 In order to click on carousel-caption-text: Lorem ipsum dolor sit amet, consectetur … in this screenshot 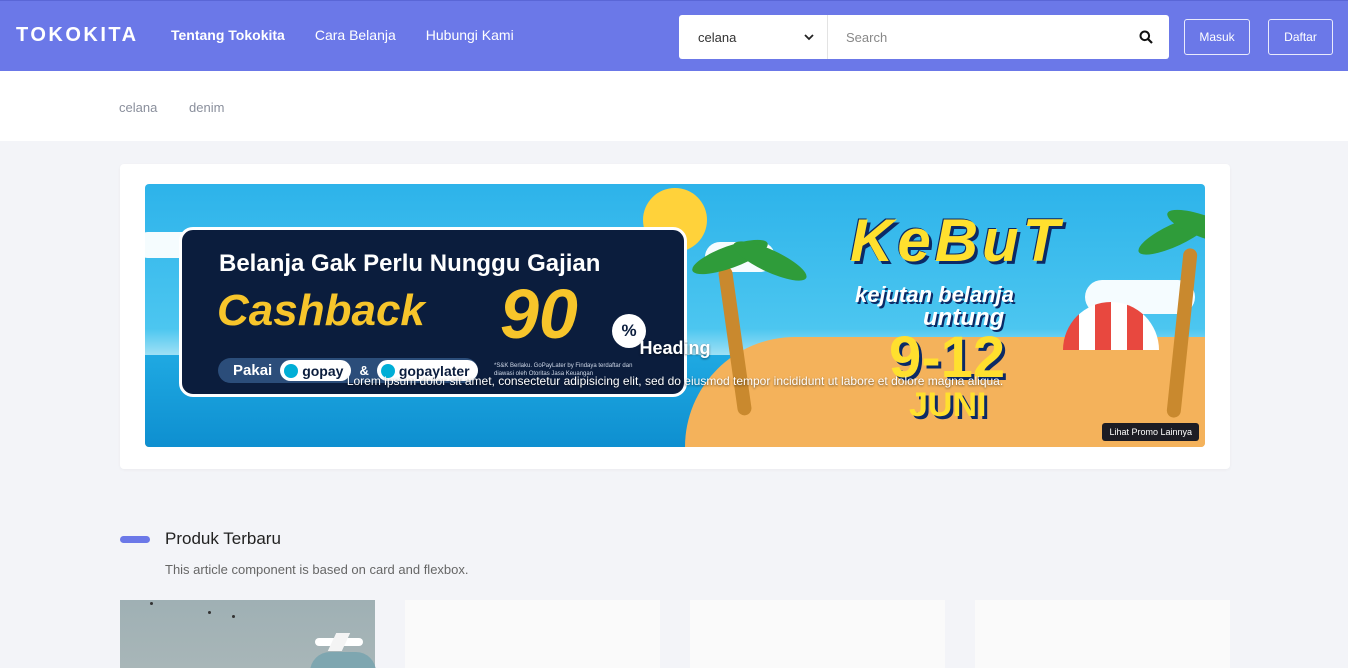, I will do `click(675, 381)`.